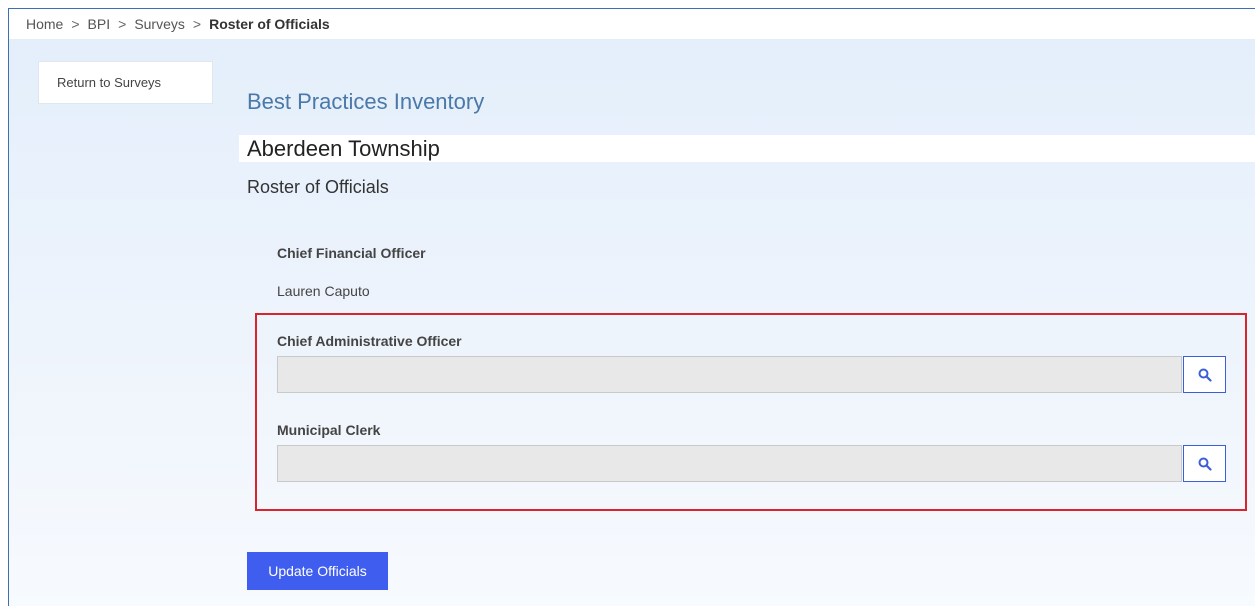 This screenshot has height=606, width=1255. What do you see at coordinates (329, 430) in the screenshot?
I see `clerk-label: Municipal Clerk` at bounding box center [329, 430].